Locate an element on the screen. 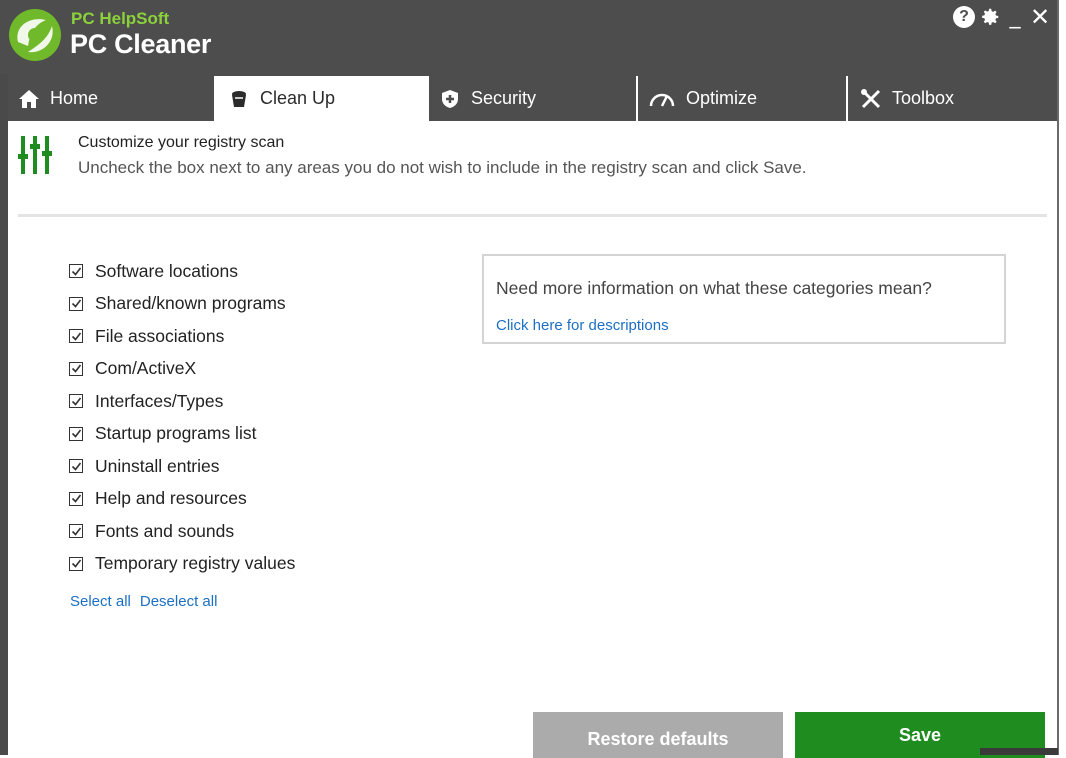  checkbox-label: Fonts and sounds is located at coordinates (165, 530).